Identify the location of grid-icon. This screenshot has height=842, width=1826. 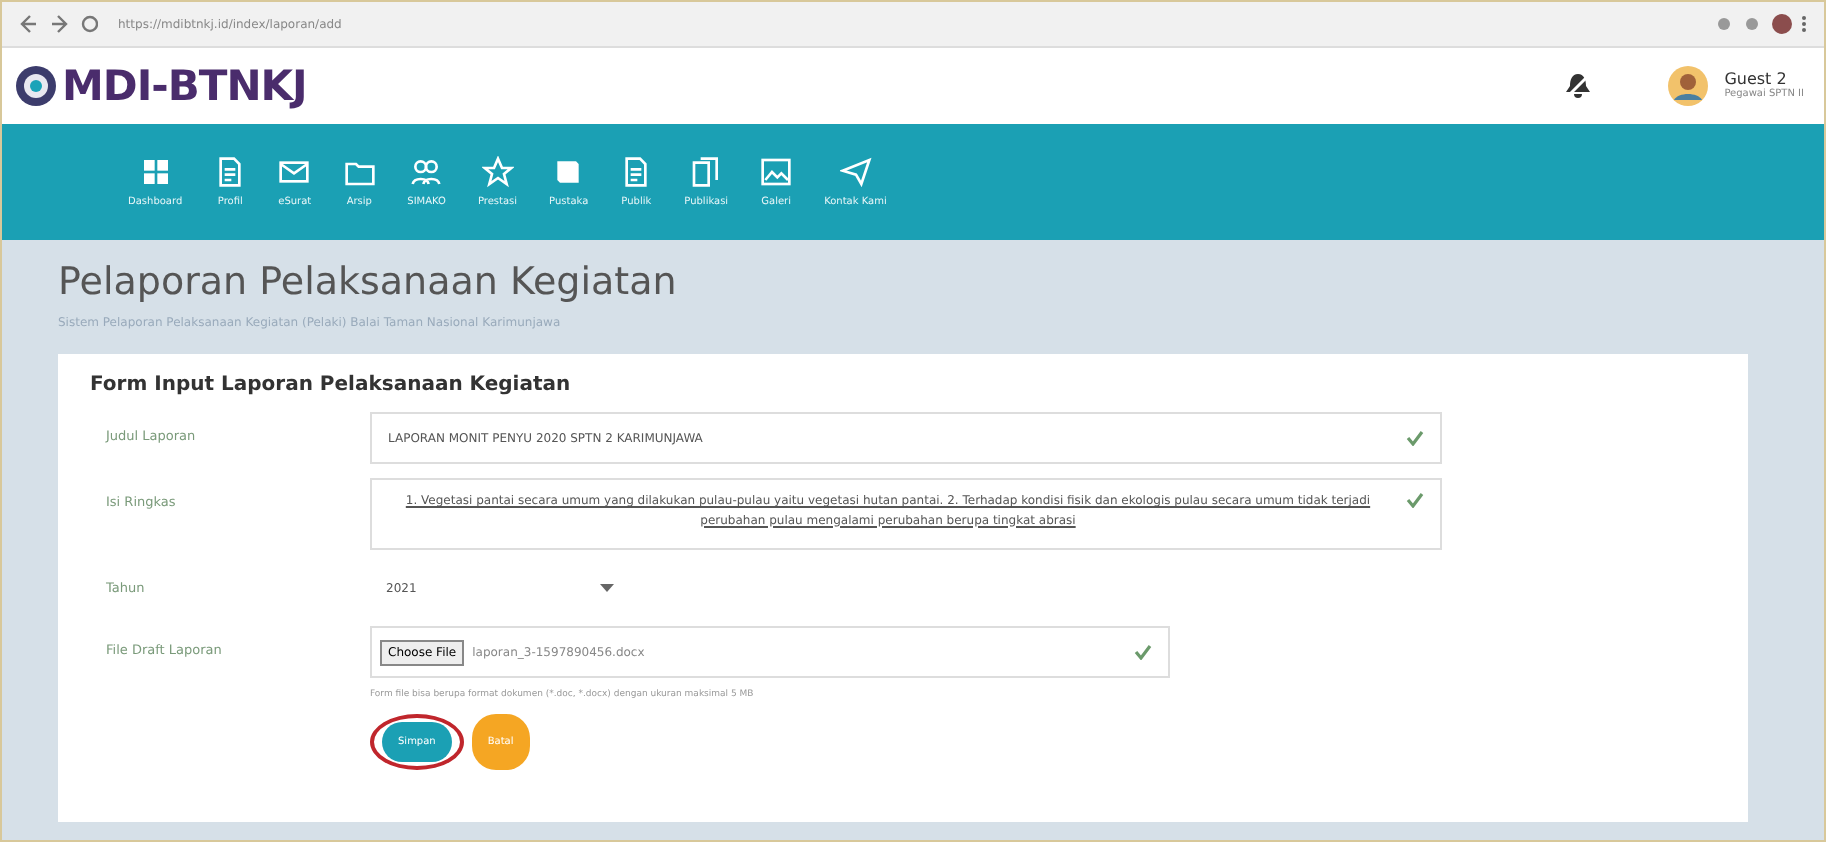
(155, 172).